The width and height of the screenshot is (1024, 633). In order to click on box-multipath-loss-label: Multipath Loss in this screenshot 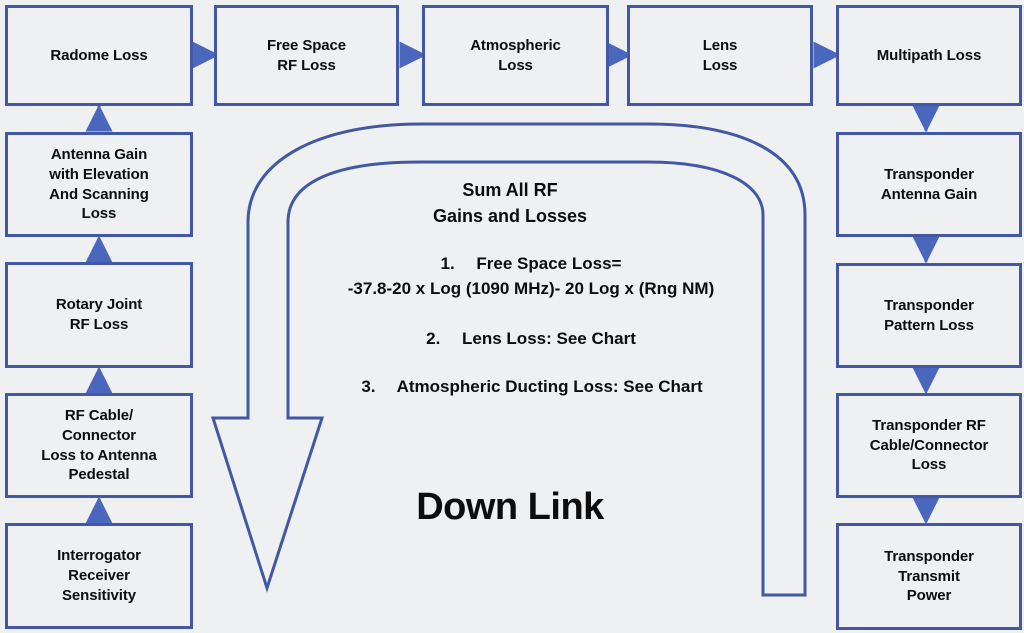, I will do `click(929, 55)`.